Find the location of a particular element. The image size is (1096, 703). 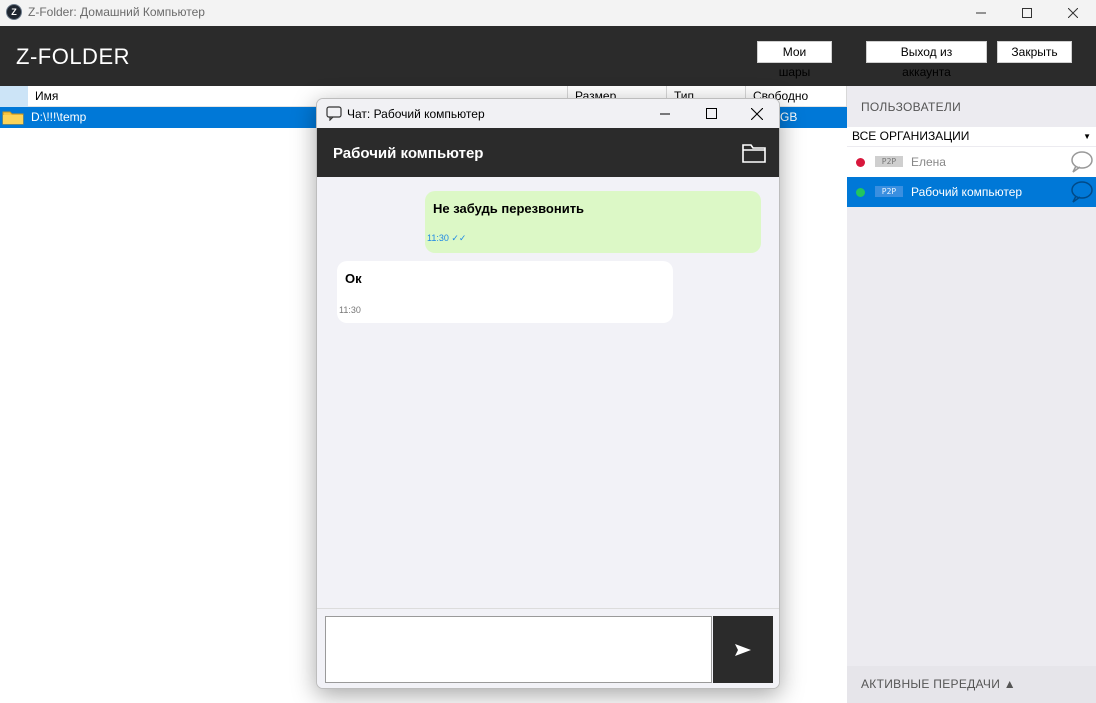

active-transfers-toggle: АКТИВНЫЕ ПЕРЕДАЧИ ▲ is located at coordinates (971, 684).